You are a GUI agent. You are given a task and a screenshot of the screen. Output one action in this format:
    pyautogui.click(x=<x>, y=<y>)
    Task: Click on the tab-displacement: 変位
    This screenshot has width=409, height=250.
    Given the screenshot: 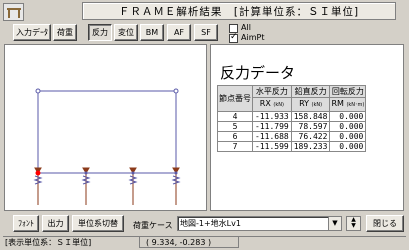 What is the action you would take?
    pyautogui.click(x=126, y=32)
    